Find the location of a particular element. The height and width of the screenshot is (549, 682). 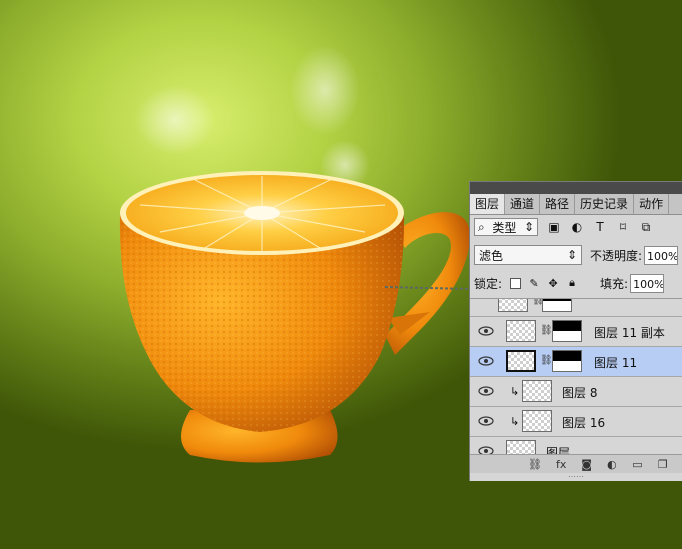

lock-row: 锁定: ✎ ✥ 🔒︎ 填充: 100% is located at coordinates (578, 283).